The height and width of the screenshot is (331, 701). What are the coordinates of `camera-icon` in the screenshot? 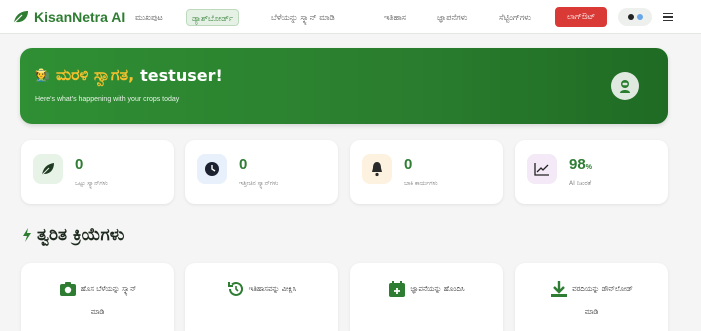 It's located at (67, 289).